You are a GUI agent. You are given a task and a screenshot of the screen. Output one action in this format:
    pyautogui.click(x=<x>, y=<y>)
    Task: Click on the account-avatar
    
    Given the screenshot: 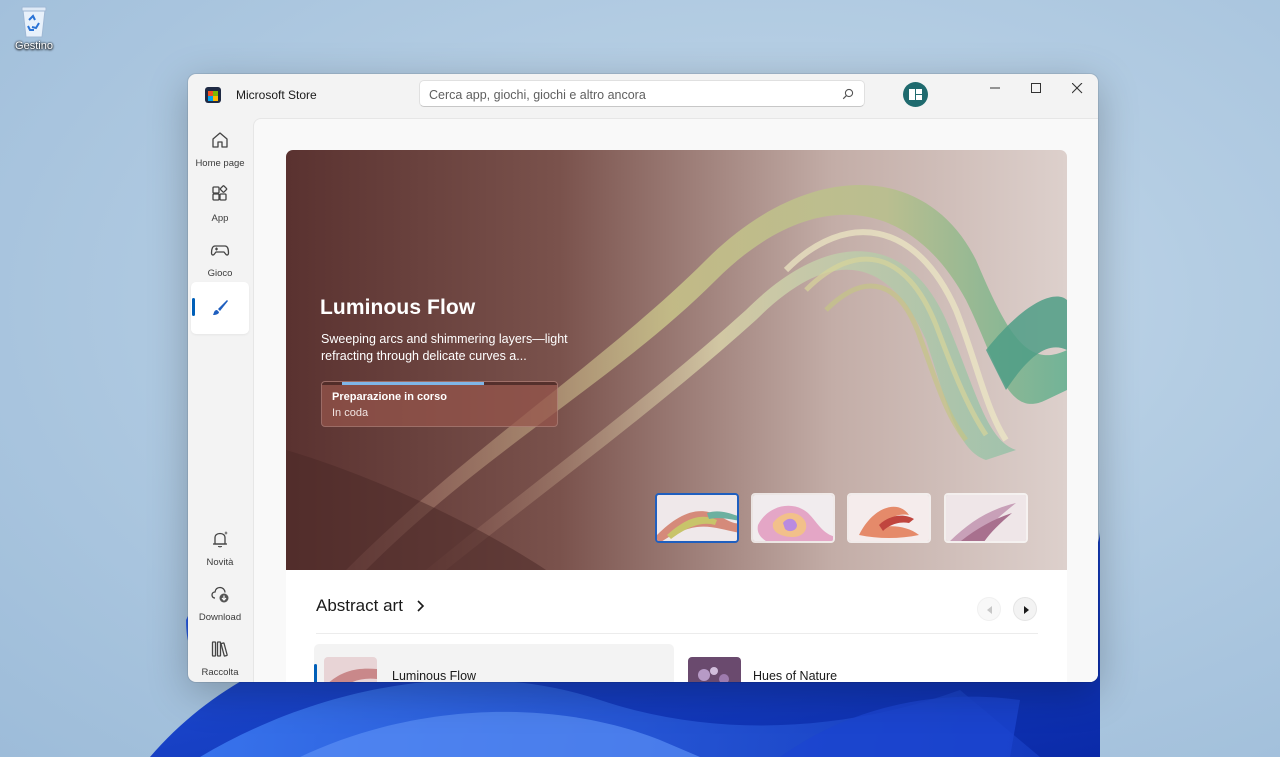 What is the action you would take?
    pyautogui.click(x=915, y=94)
    